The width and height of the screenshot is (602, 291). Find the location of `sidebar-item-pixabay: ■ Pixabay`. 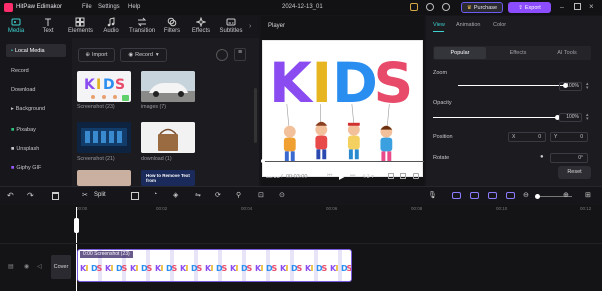

sidebar-item-pixabay: ■ Pixabay is located at coordinates (36, 129).